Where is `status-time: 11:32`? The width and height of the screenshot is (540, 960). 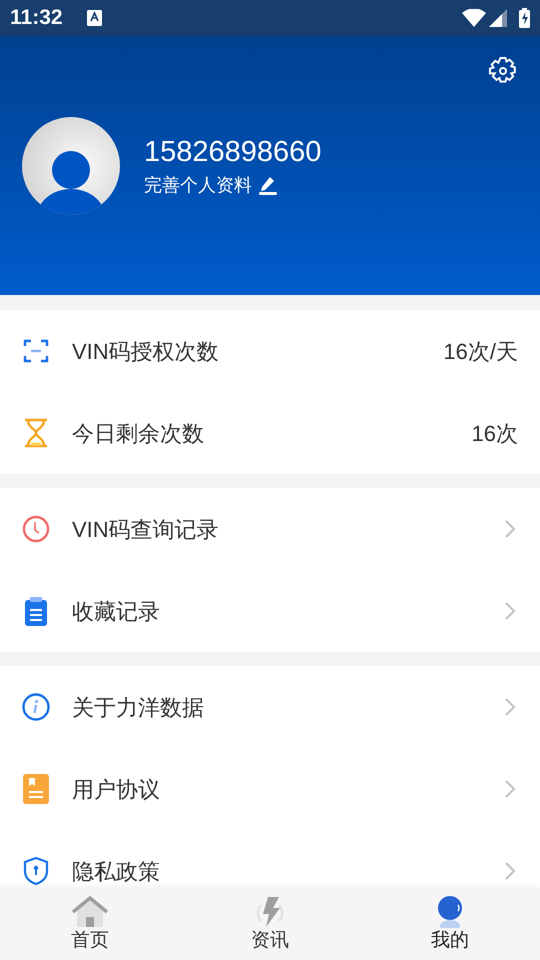
status-time: 11:32 is located at coordinates (36, 18).